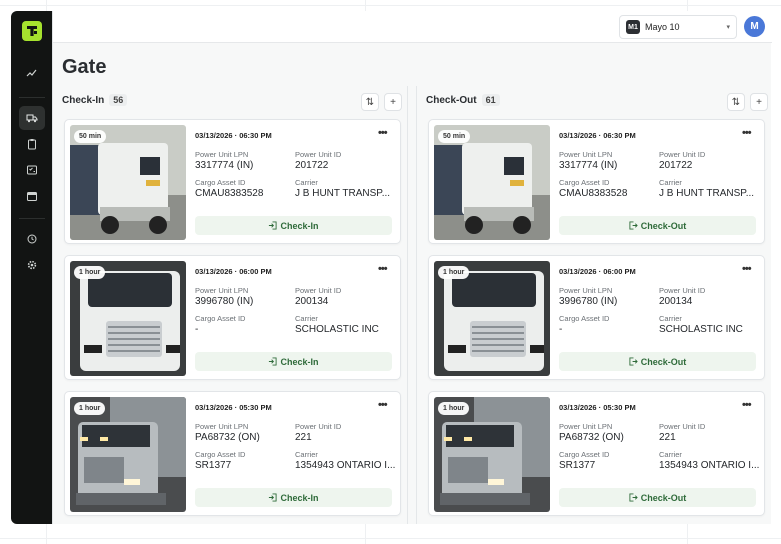 Image resolution: width=781 pixels, height=544 pixels. I want to click on sidebar, so click(31, 267).